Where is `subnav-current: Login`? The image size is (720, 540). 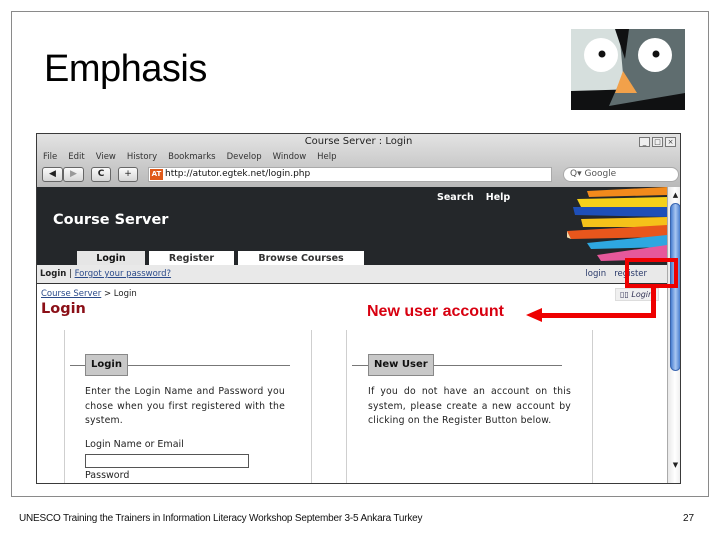
subnav-current: Login is located at coordinates (53, 274).